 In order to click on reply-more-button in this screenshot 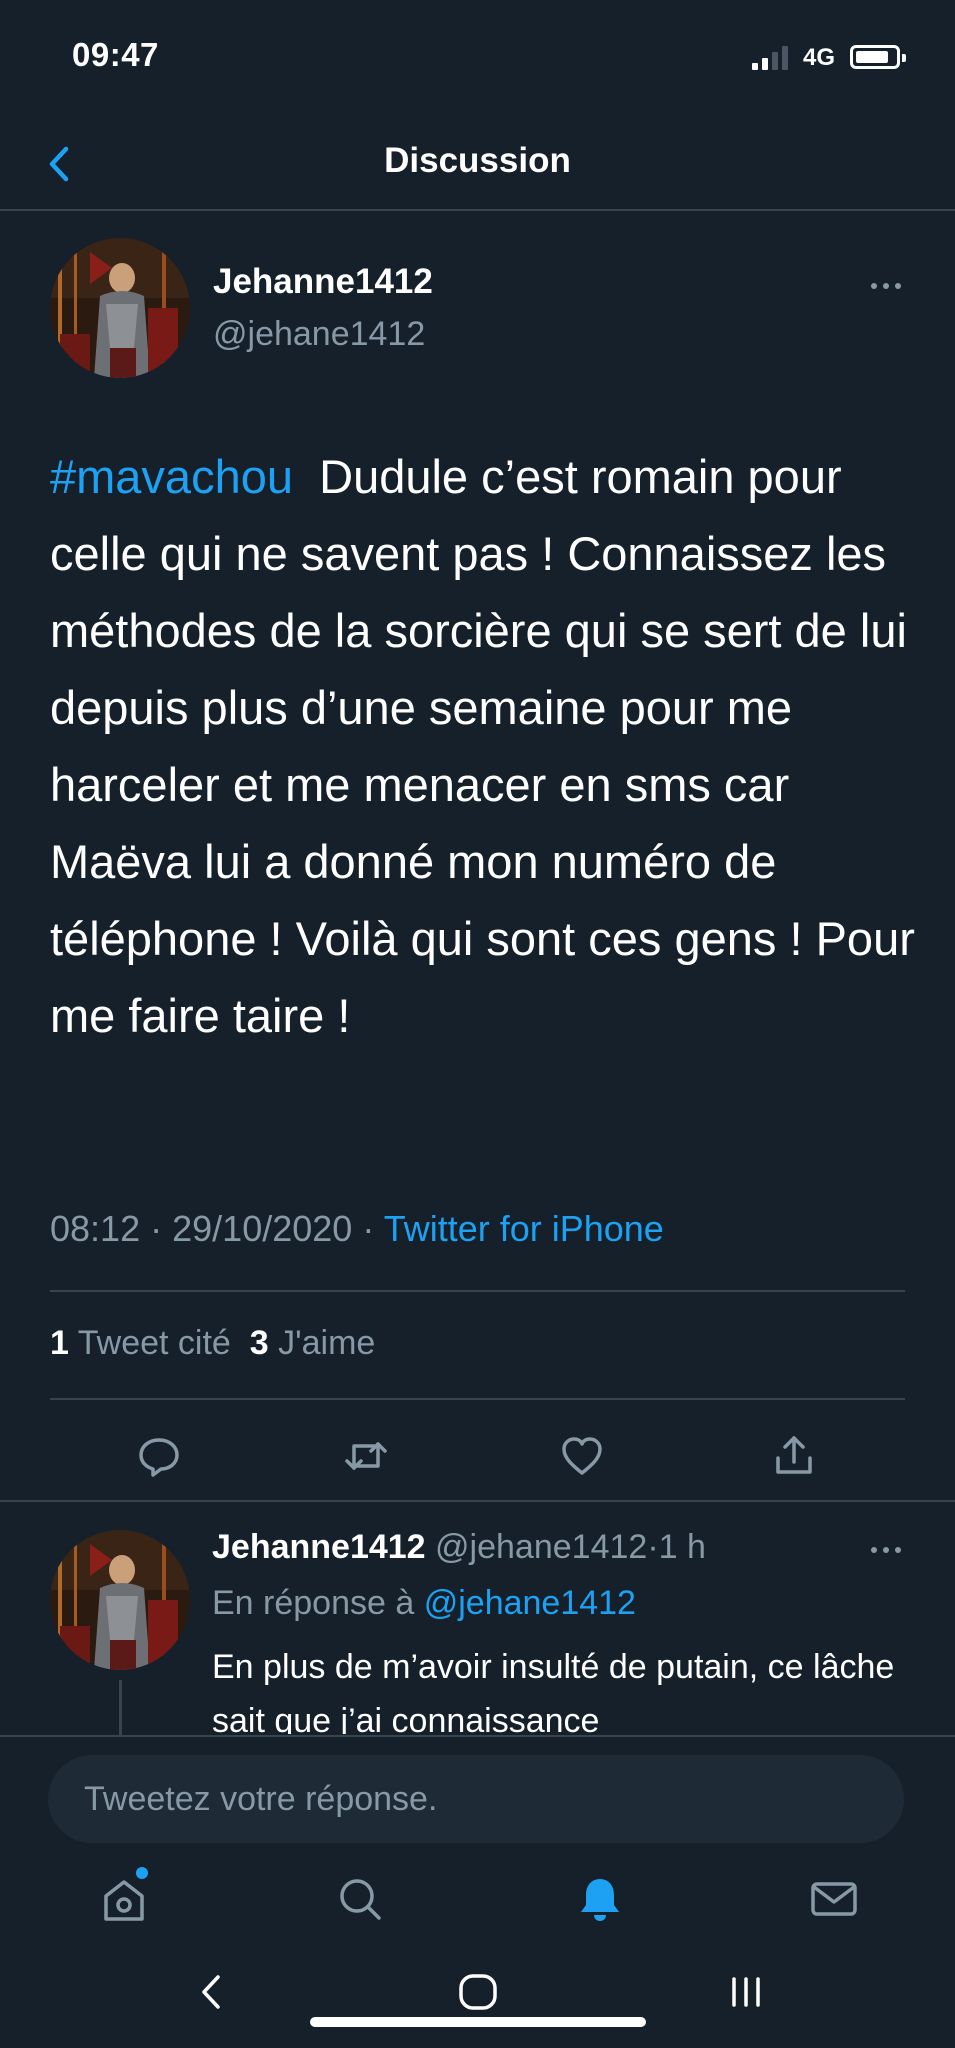, I will do `click(886, 1550)`.